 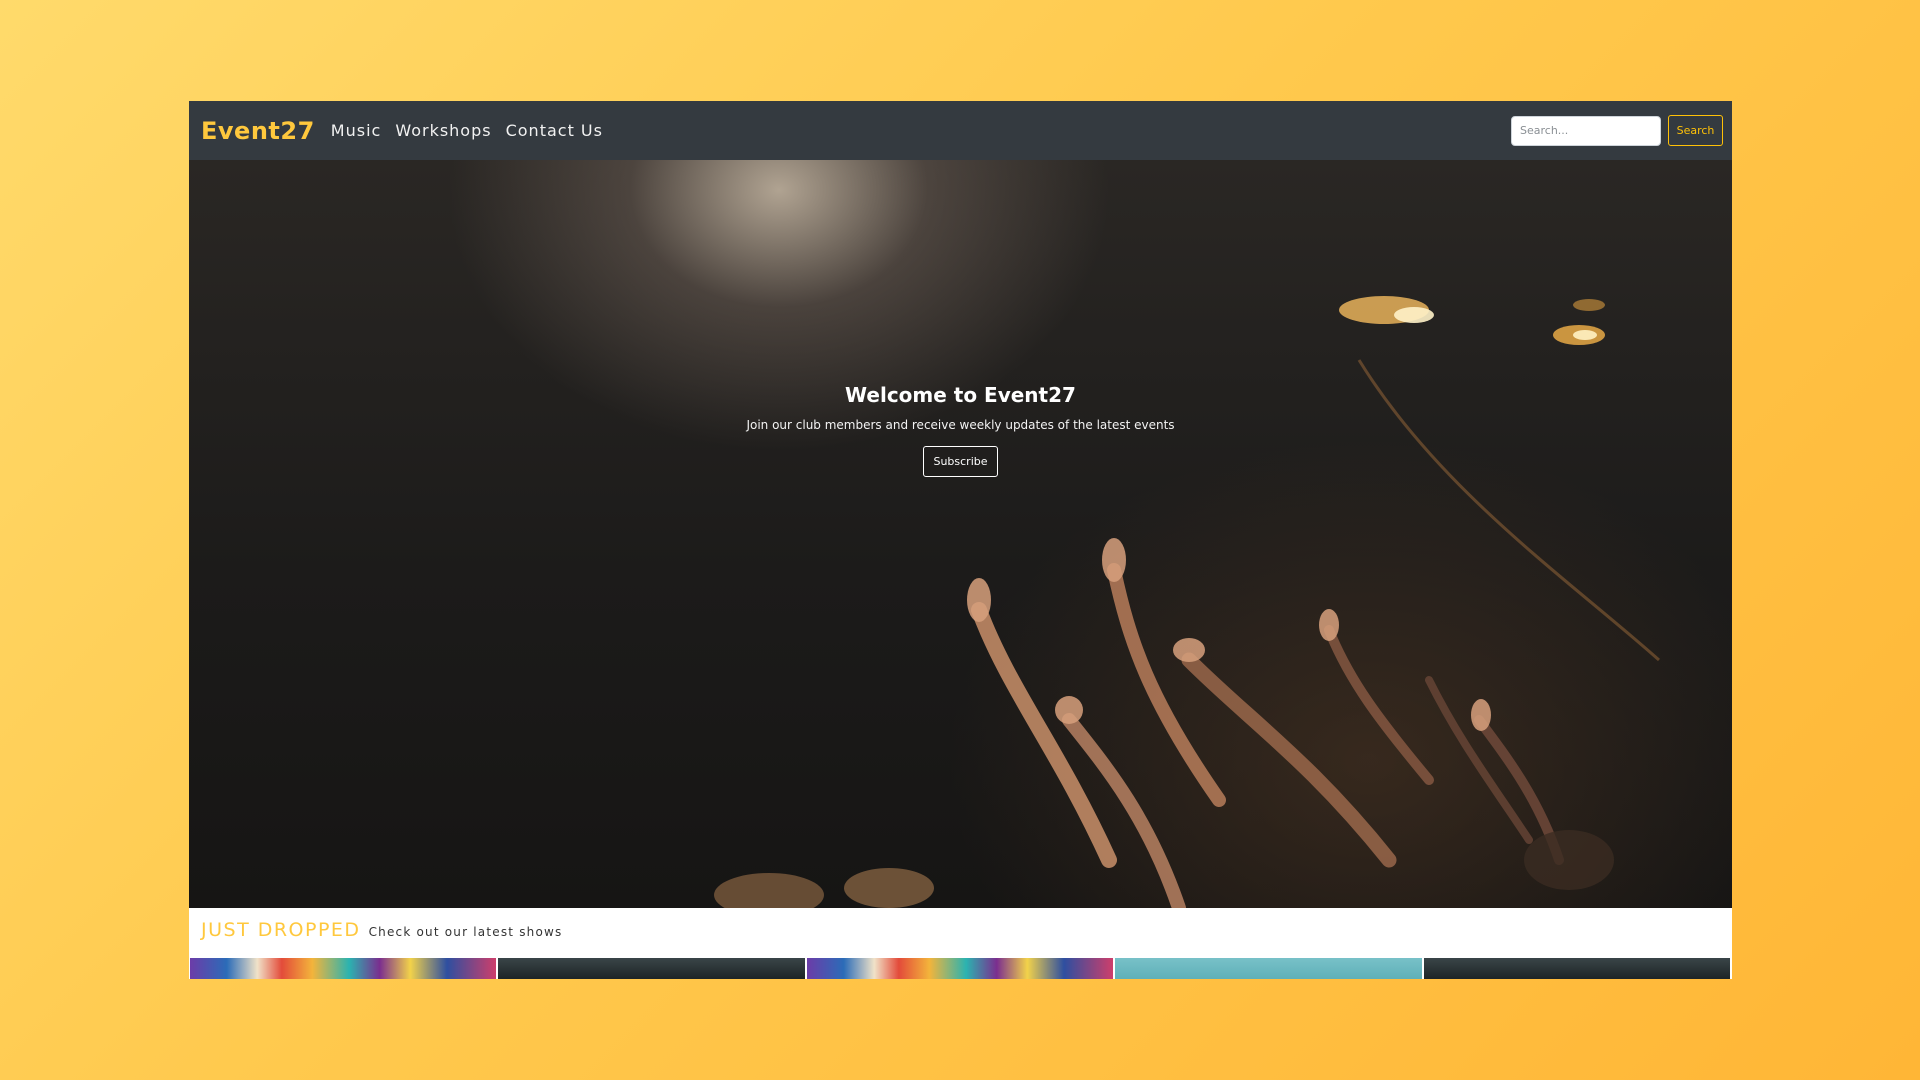 What do you see at coordinates (960, 461) in the screenshot?
I see `subscribe-button: Subscribe` at bounding box center [960, 461].